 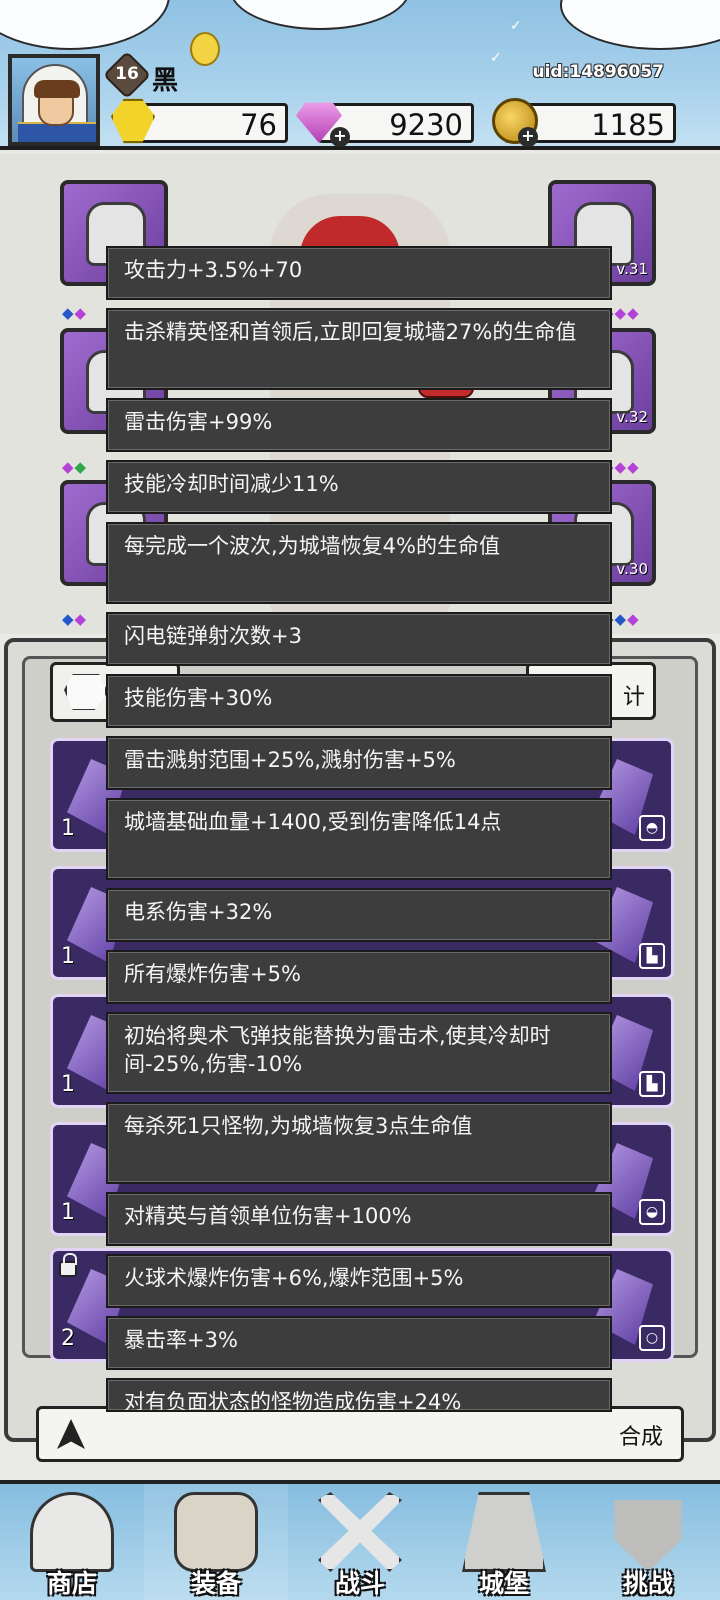 What do you see at coordinates (652, 828) in the screenshot?
I see `helmet-type-icon: ◓` at bounding box center [652, 828].